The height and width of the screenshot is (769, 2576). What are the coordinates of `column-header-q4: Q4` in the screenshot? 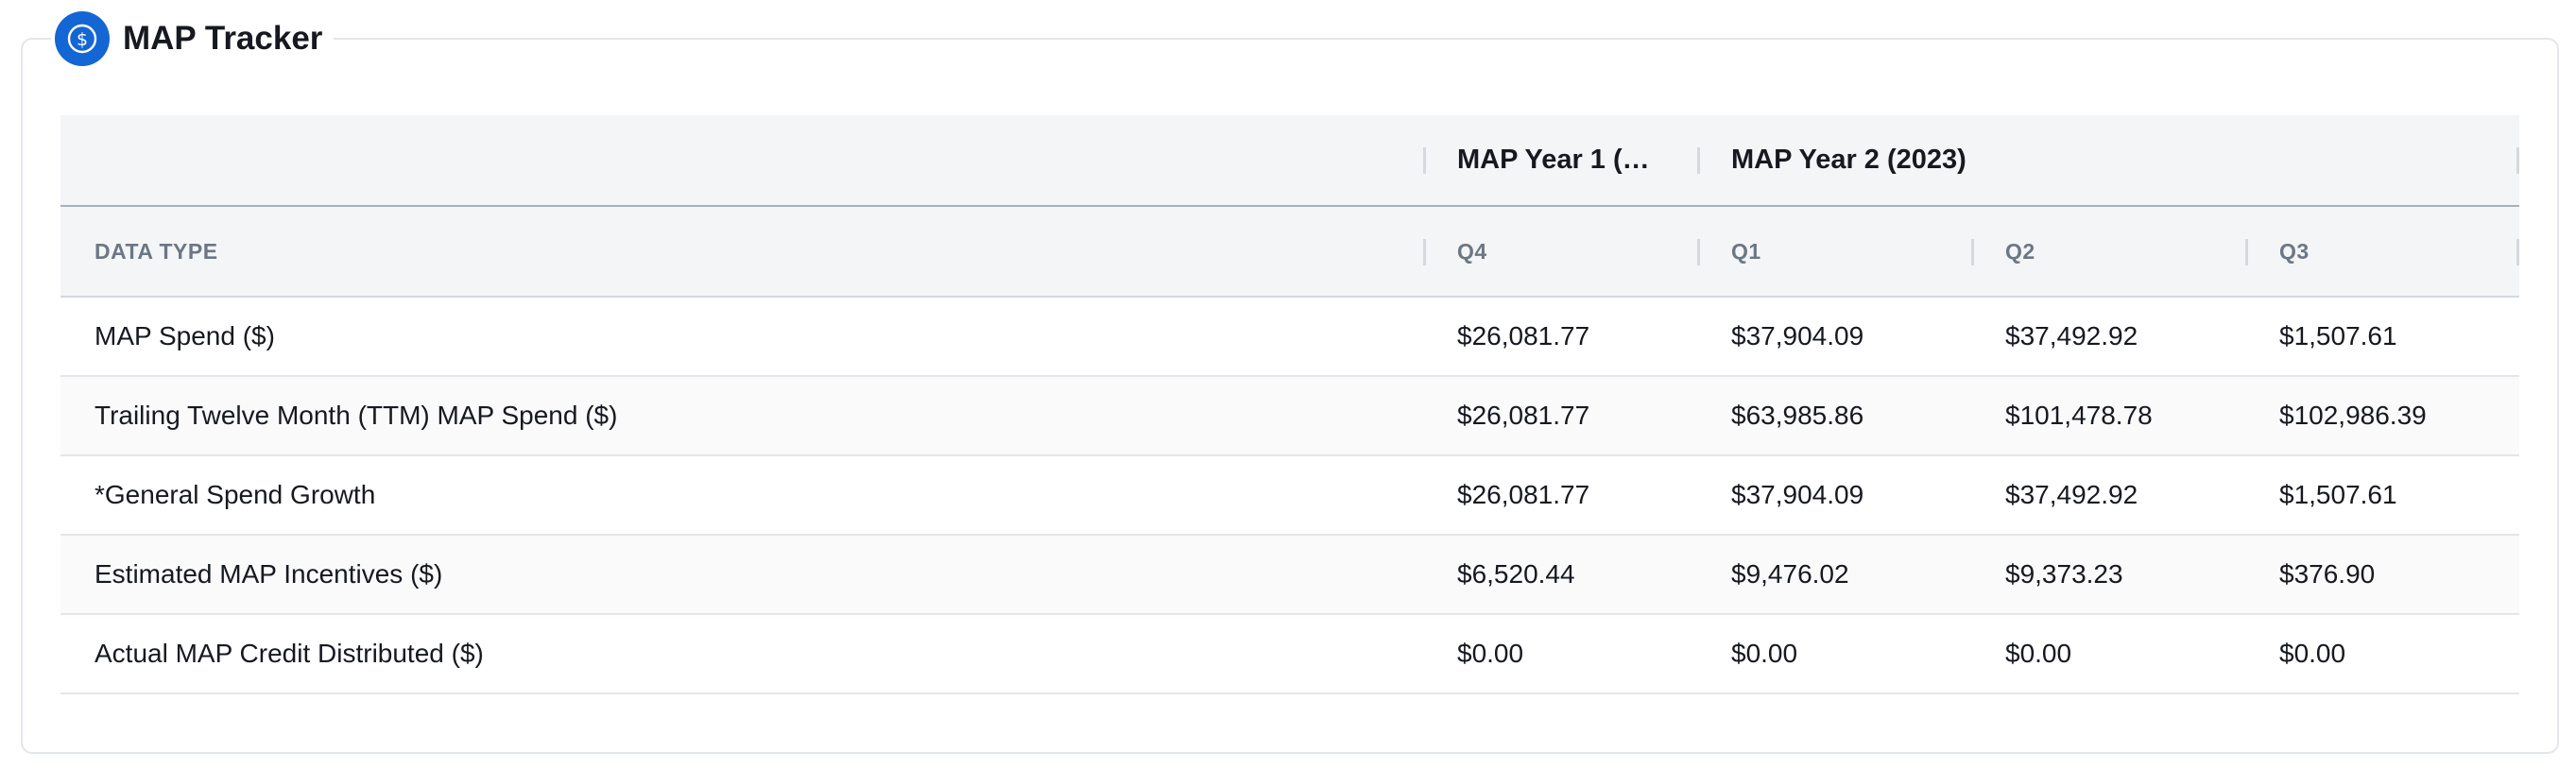 It's located at (1560, 252).